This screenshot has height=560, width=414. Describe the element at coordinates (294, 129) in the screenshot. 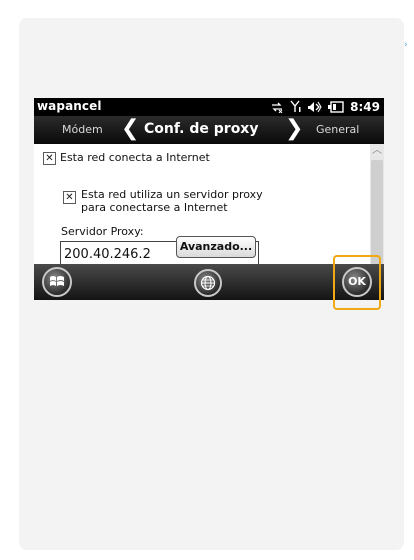

I see `nav-next-arrow-icon: ❯` at that location.